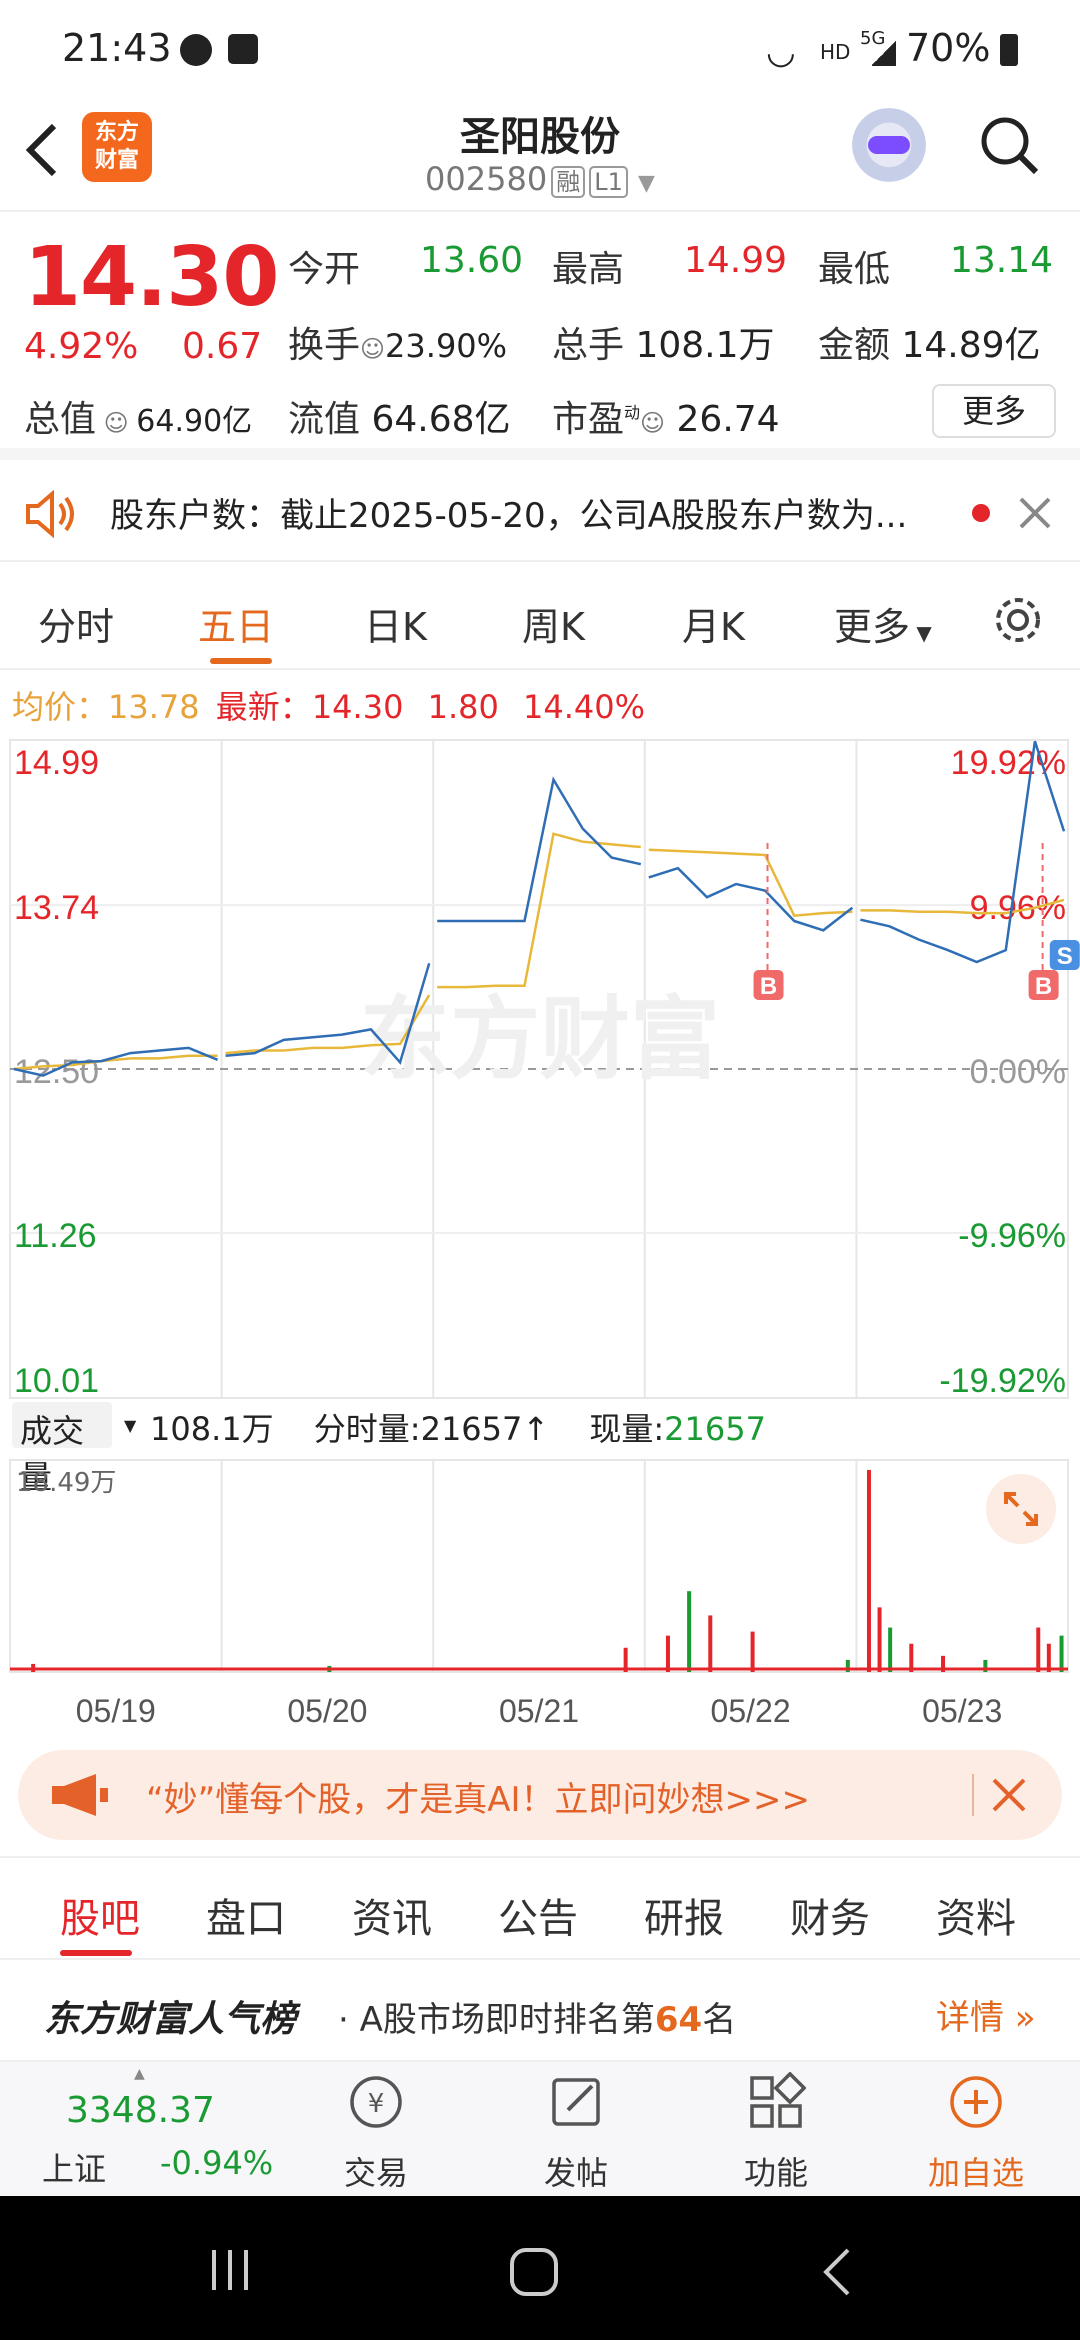  I want to click on tab-announcements: 公告, so click(538, 1915).